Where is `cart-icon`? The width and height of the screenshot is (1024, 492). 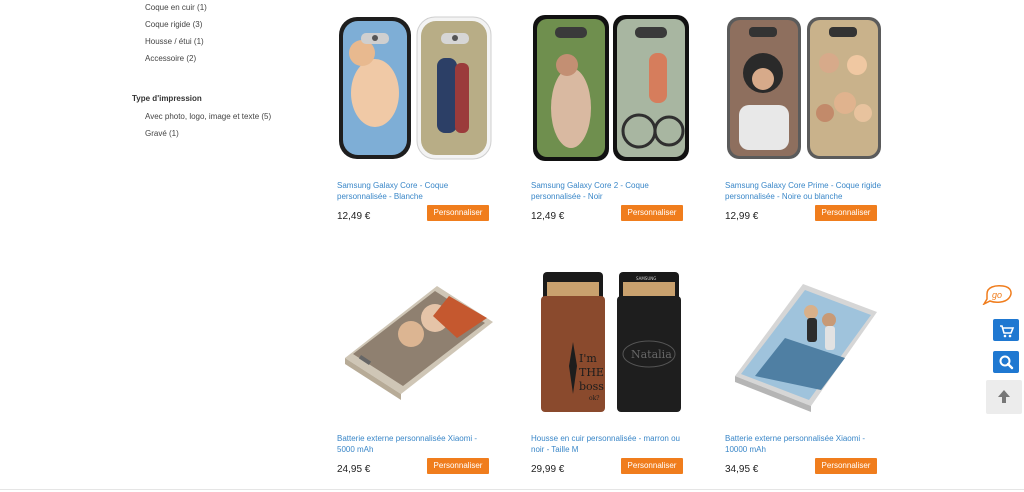
cart-icon is located at coordinates (1007, 331).